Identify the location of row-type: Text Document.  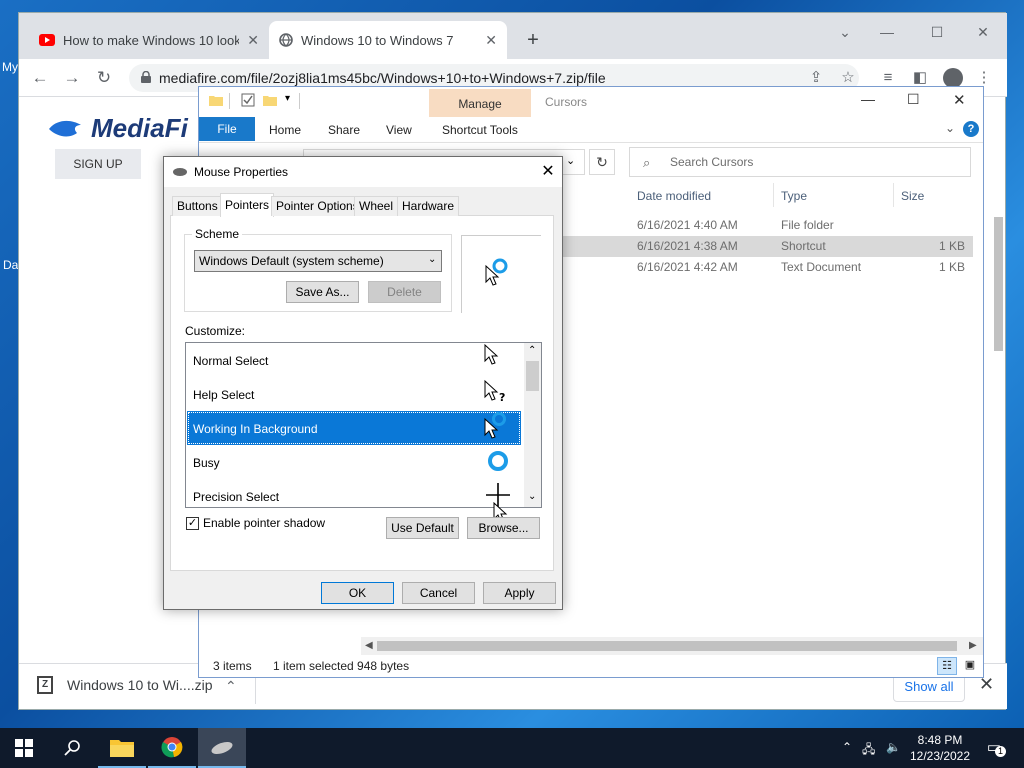
(821, 267).